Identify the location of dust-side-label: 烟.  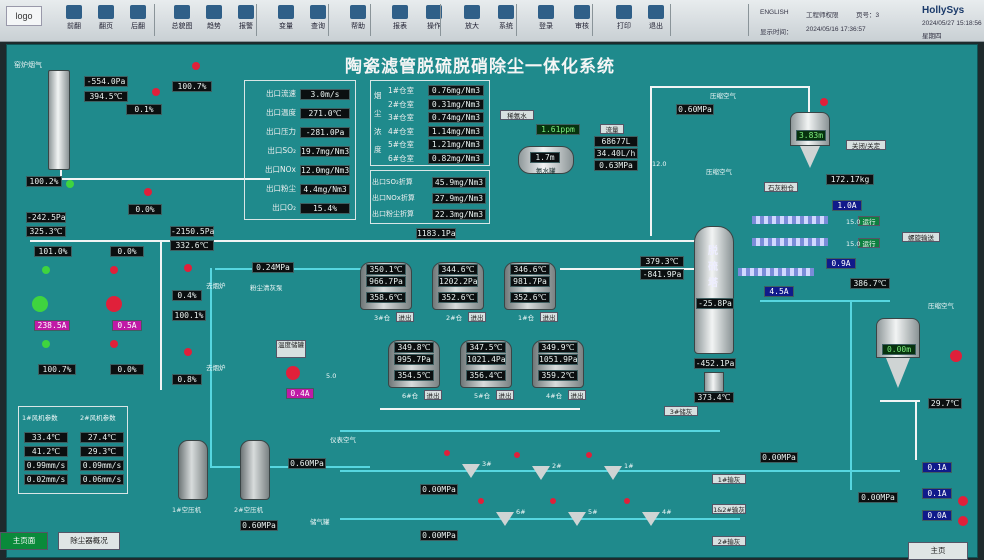
(378, 95).